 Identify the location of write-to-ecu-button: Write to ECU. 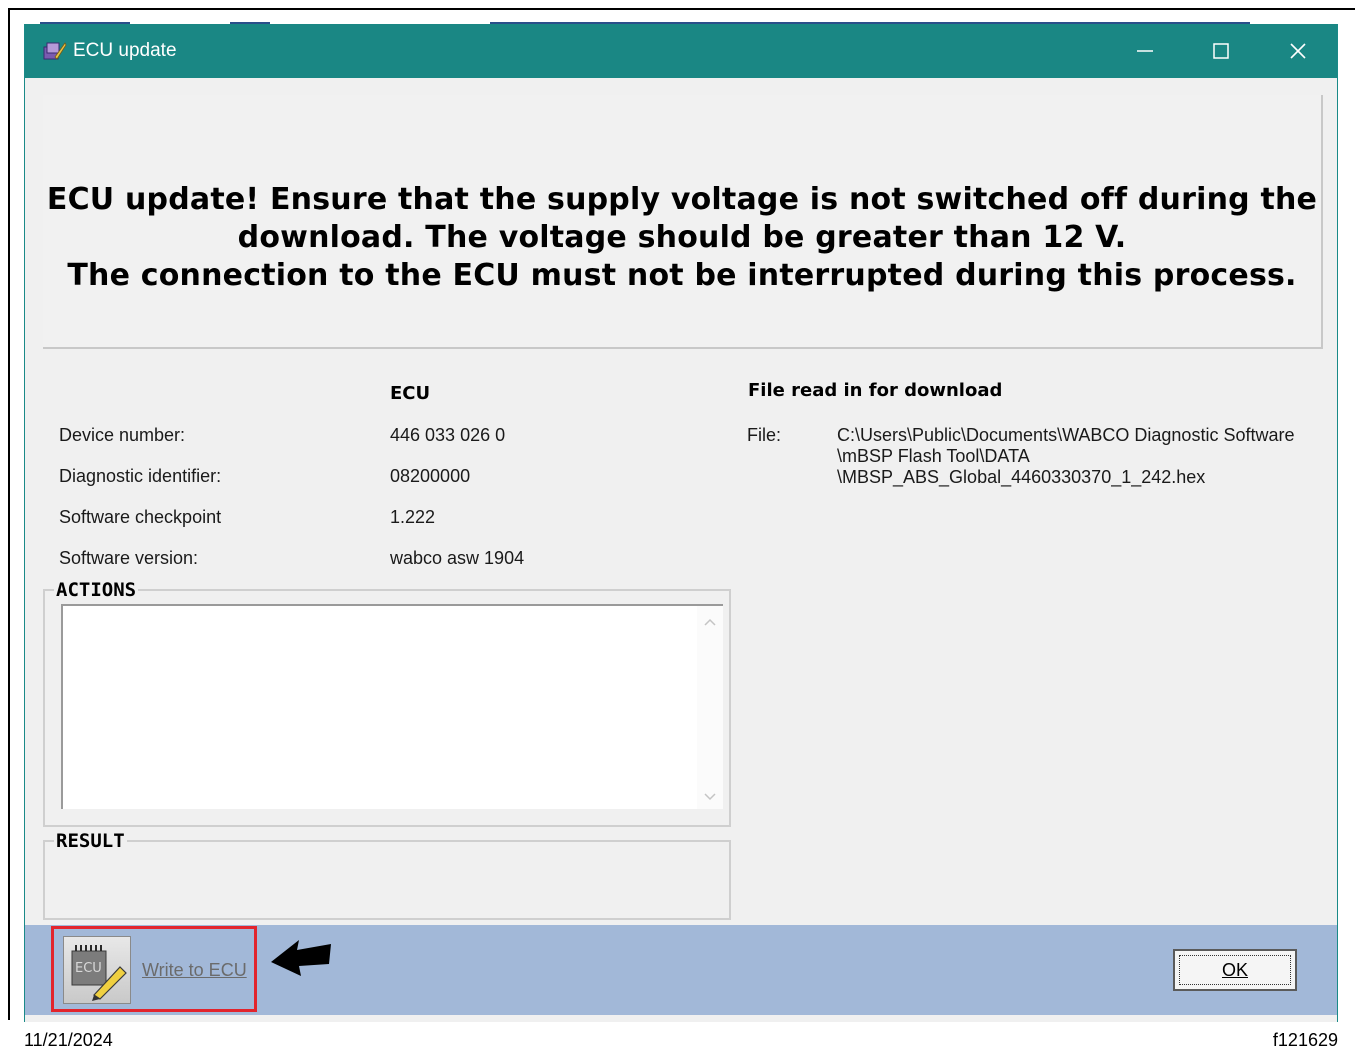
(194, 970).